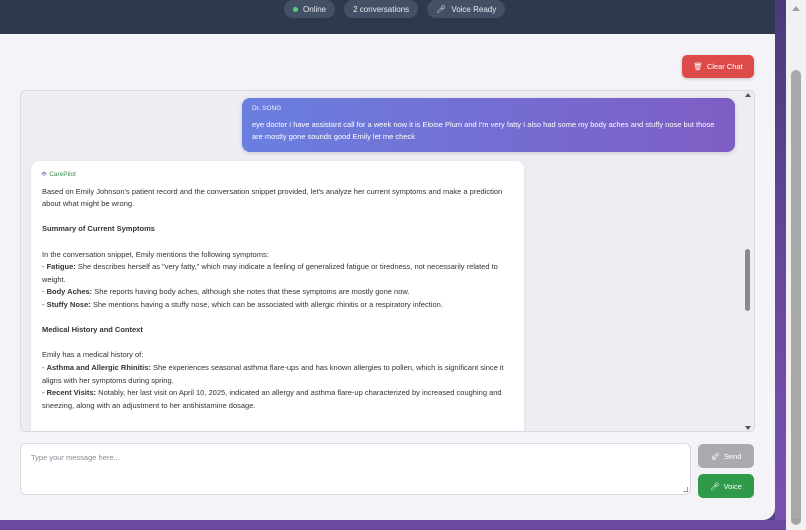  What do you see at coordinates (98, 367) in the screenshot?
I see `list-item-term: Asthma and Allergic Rhinitis:` at bounding box center [98, 367].